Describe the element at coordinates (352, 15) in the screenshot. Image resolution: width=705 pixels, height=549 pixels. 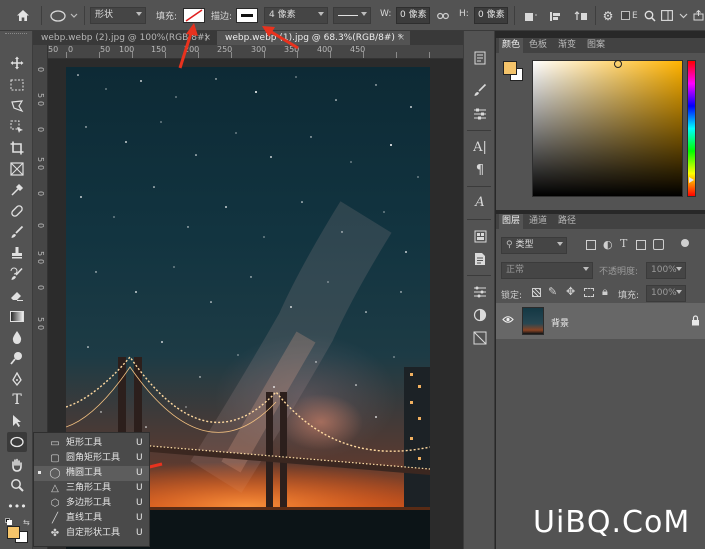
I see `stroke-type-select` at that location.